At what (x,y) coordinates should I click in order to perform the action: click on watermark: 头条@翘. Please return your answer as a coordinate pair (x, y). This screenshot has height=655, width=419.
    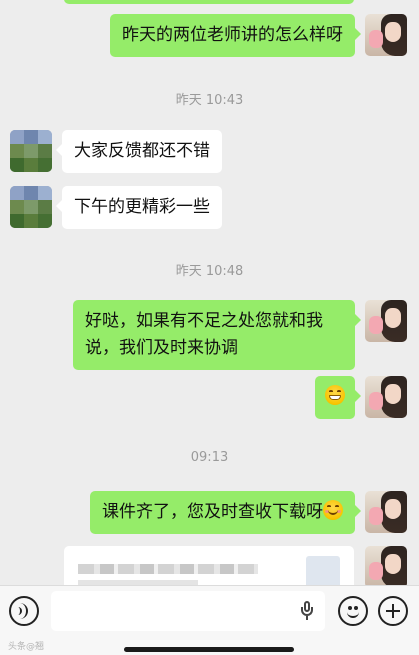
    Looking at the image, I should click on (26, 647).